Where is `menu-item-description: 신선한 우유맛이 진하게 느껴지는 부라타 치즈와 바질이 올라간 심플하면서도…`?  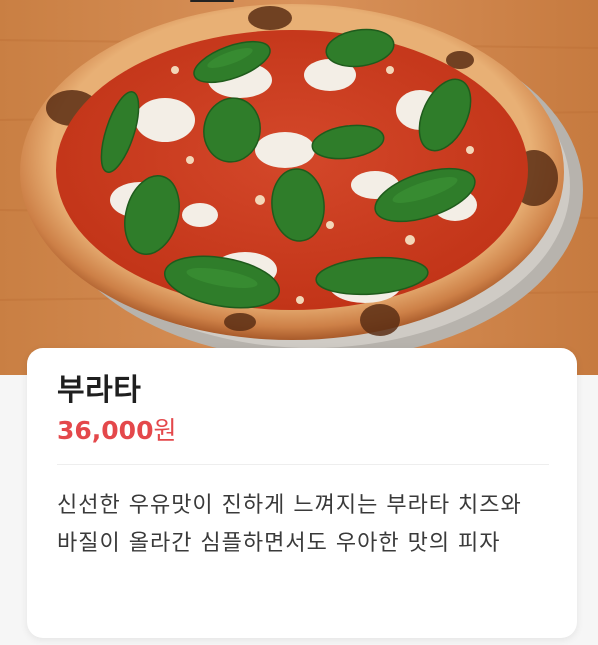 menu-item-description: 신선한 우유맛이 진하게 느껴지는 부라타 치즈와 바질이 올라간 심플하면서도… is located at coordinates (289, 524).